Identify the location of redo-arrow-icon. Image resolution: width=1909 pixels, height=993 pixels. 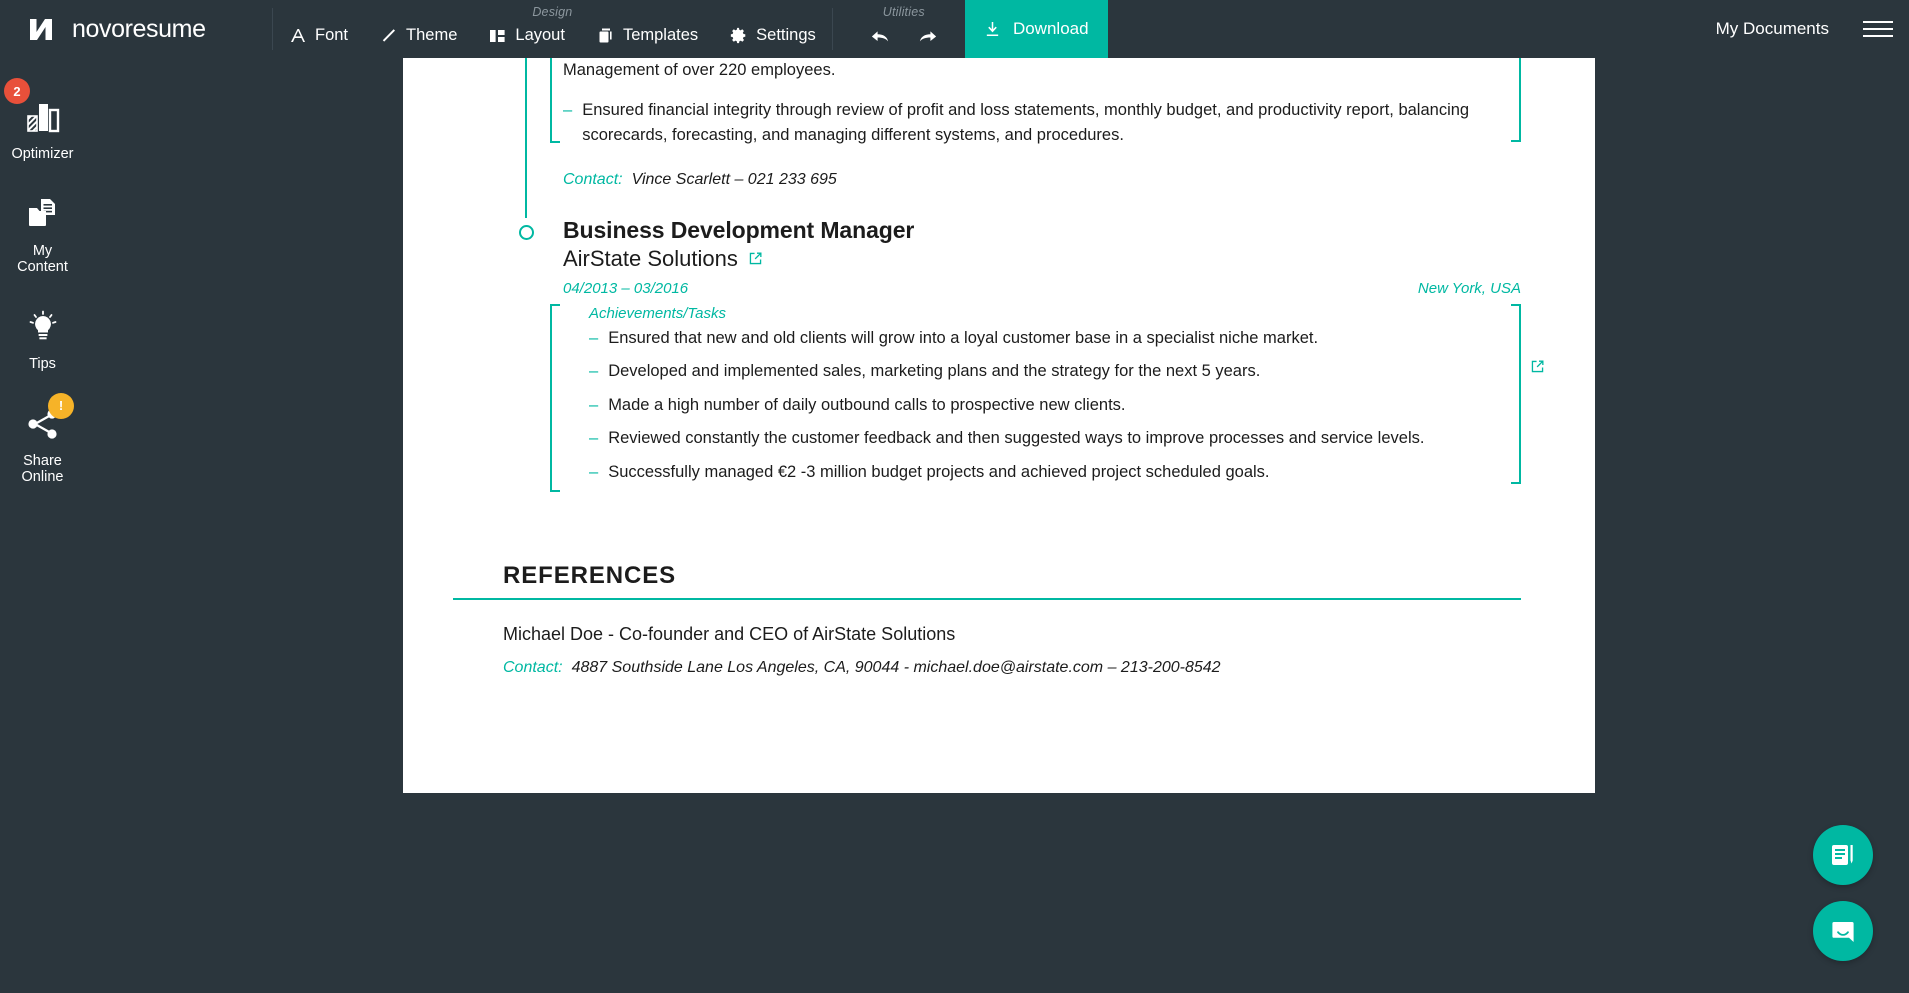
(928, 36).